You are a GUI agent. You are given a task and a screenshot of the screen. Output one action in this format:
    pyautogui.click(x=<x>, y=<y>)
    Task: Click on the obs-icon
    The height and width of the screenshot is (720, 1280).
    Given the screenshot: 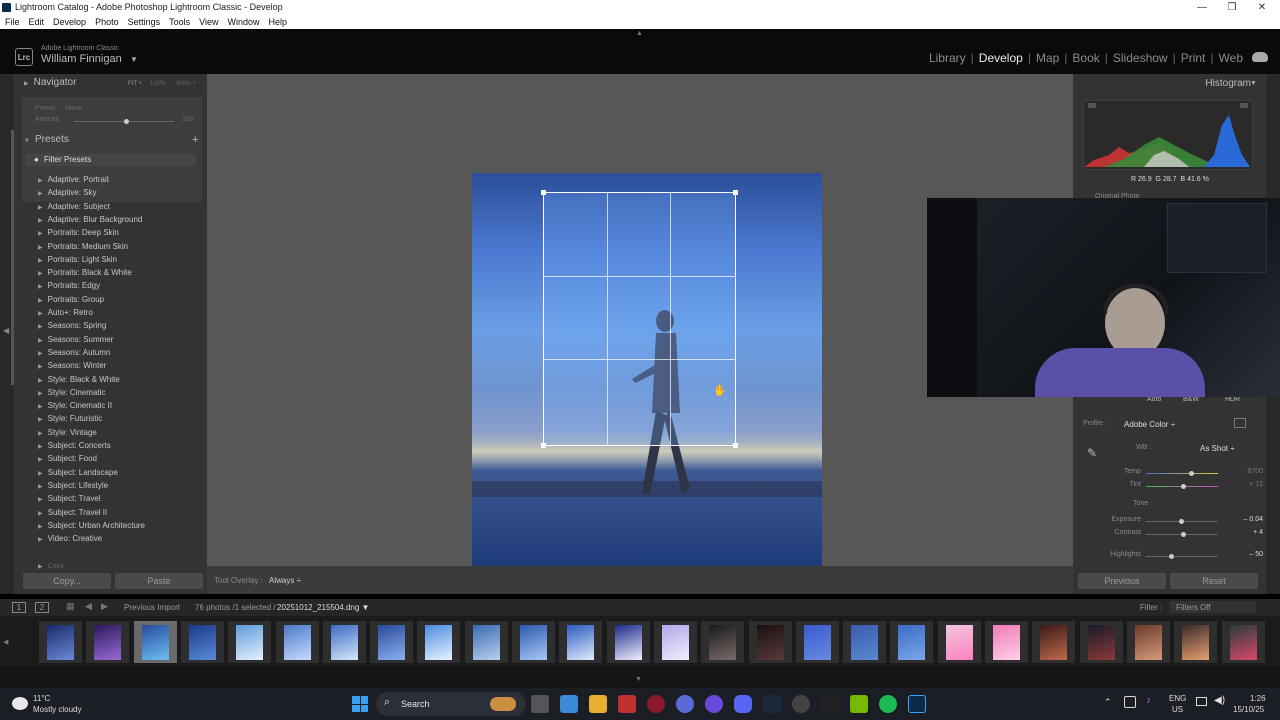 What is the action you would take?
    pyautogui.click(x=714, y=704)
    